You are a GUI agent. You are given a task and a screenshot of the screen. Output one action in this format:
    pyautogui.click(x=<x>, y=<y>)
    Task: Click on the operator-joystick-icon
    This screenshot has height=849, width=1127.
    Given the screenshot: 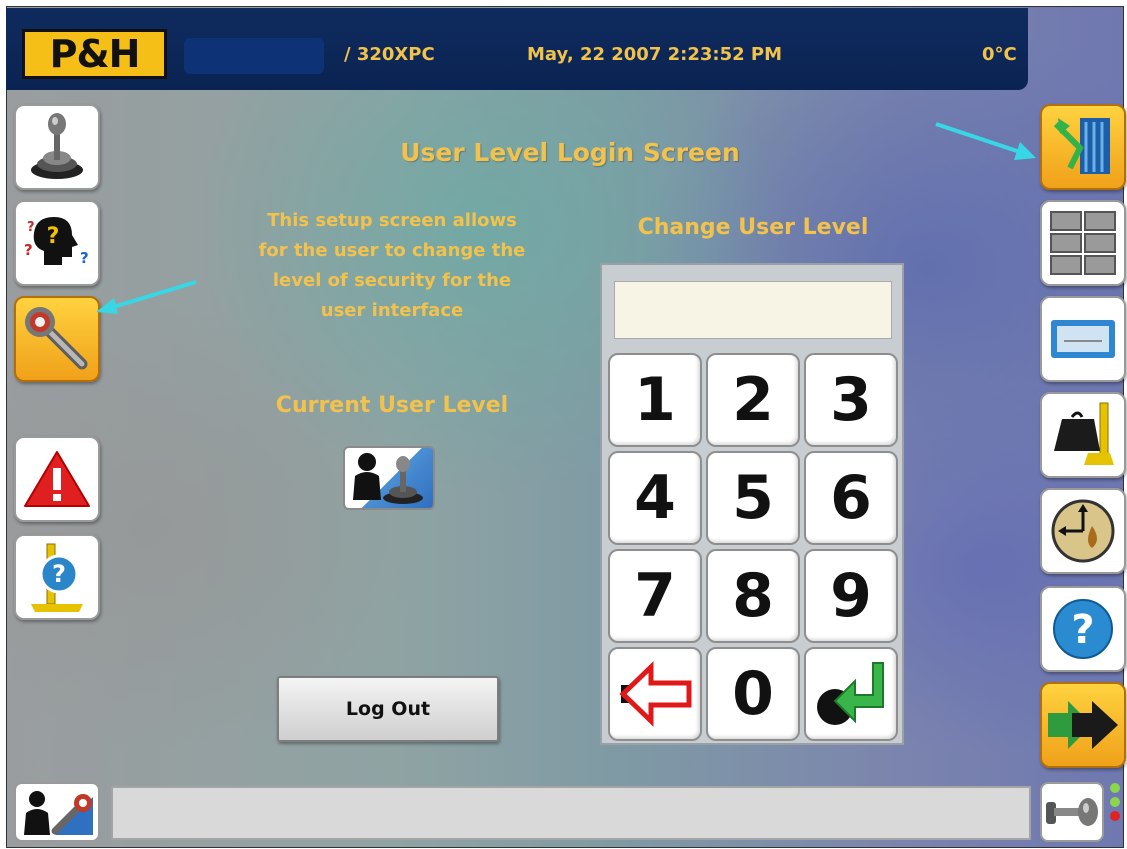 What is the action you would take?
    pyautogui.click(x=388, y=478)
    